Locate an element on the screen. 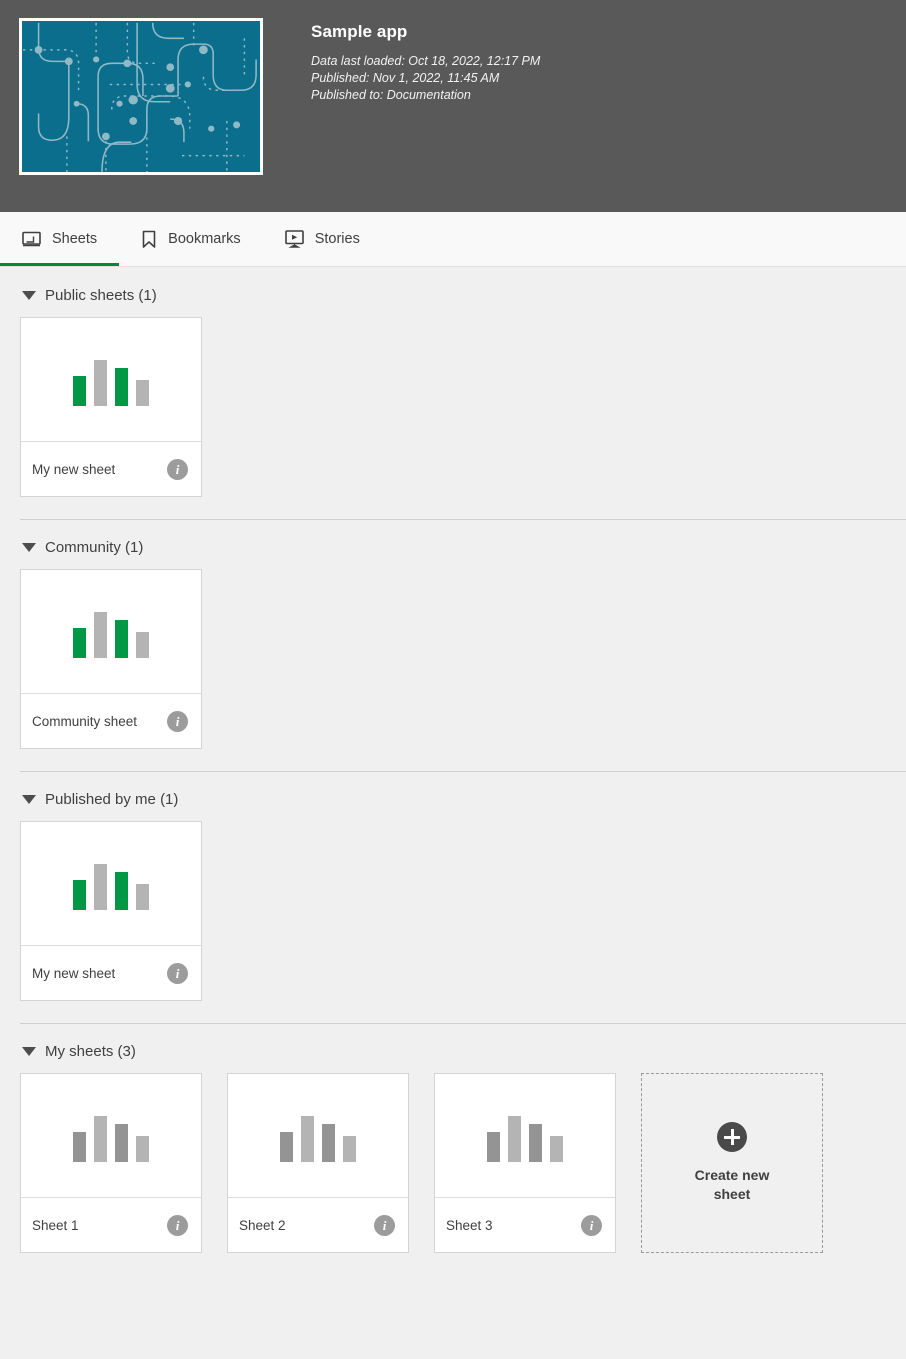 Image resolution: width=906 pixels, height=1359 pixels. section-header: Community (1) is located at coordinates (453, 544).